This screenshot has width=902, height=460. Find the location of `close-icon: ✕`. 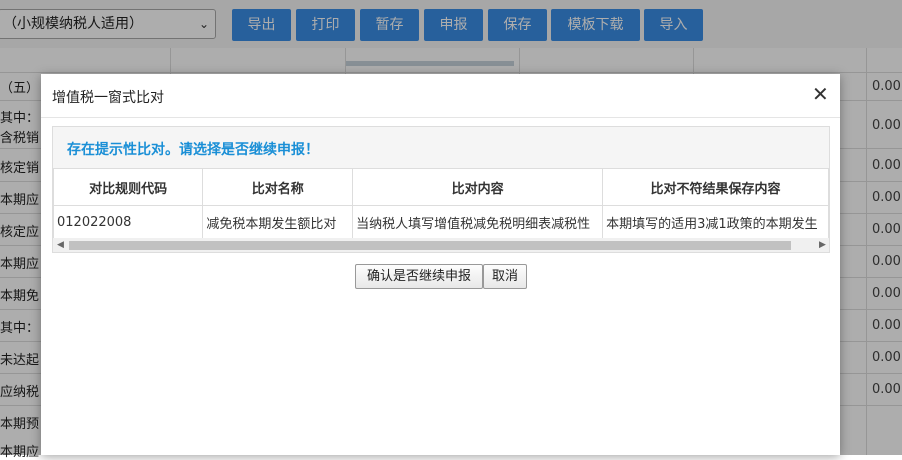

close-icon: ✕ is located at coordinates (820, 94).